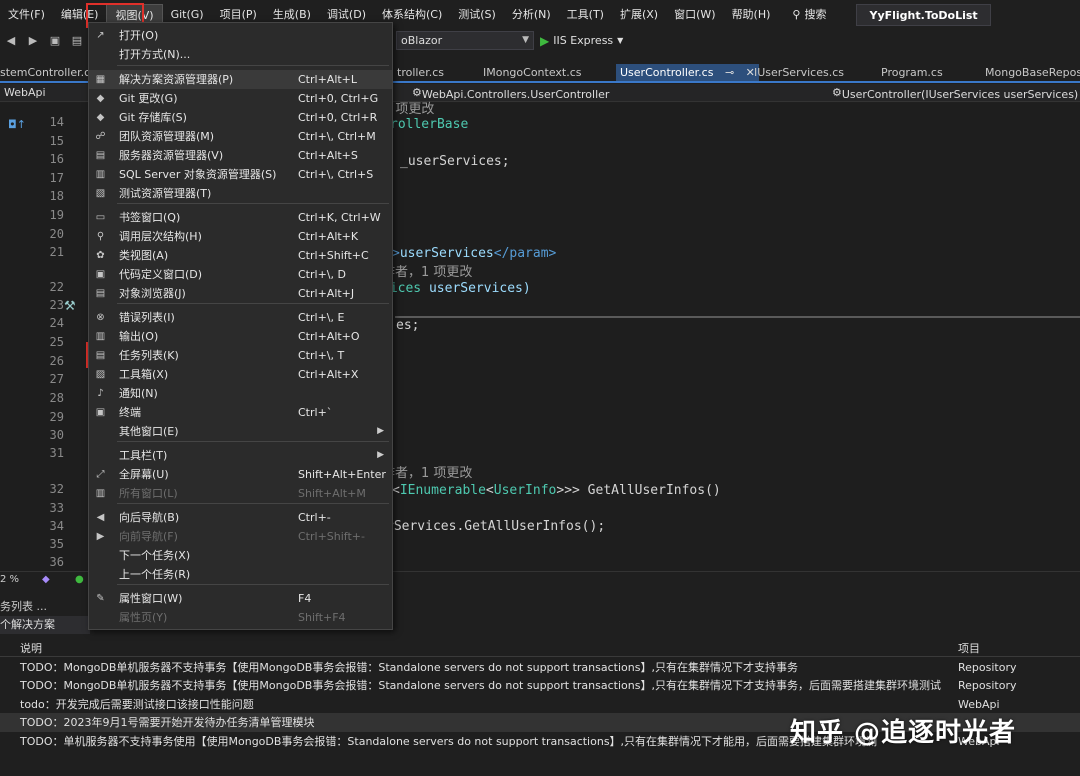 Image resolution: width=1080 pixels, height=776 pixels. Describe the element at coordinates (240, 393) in the screenshot. I see `menu-item-18: ♪ 通知(N)` at that location.